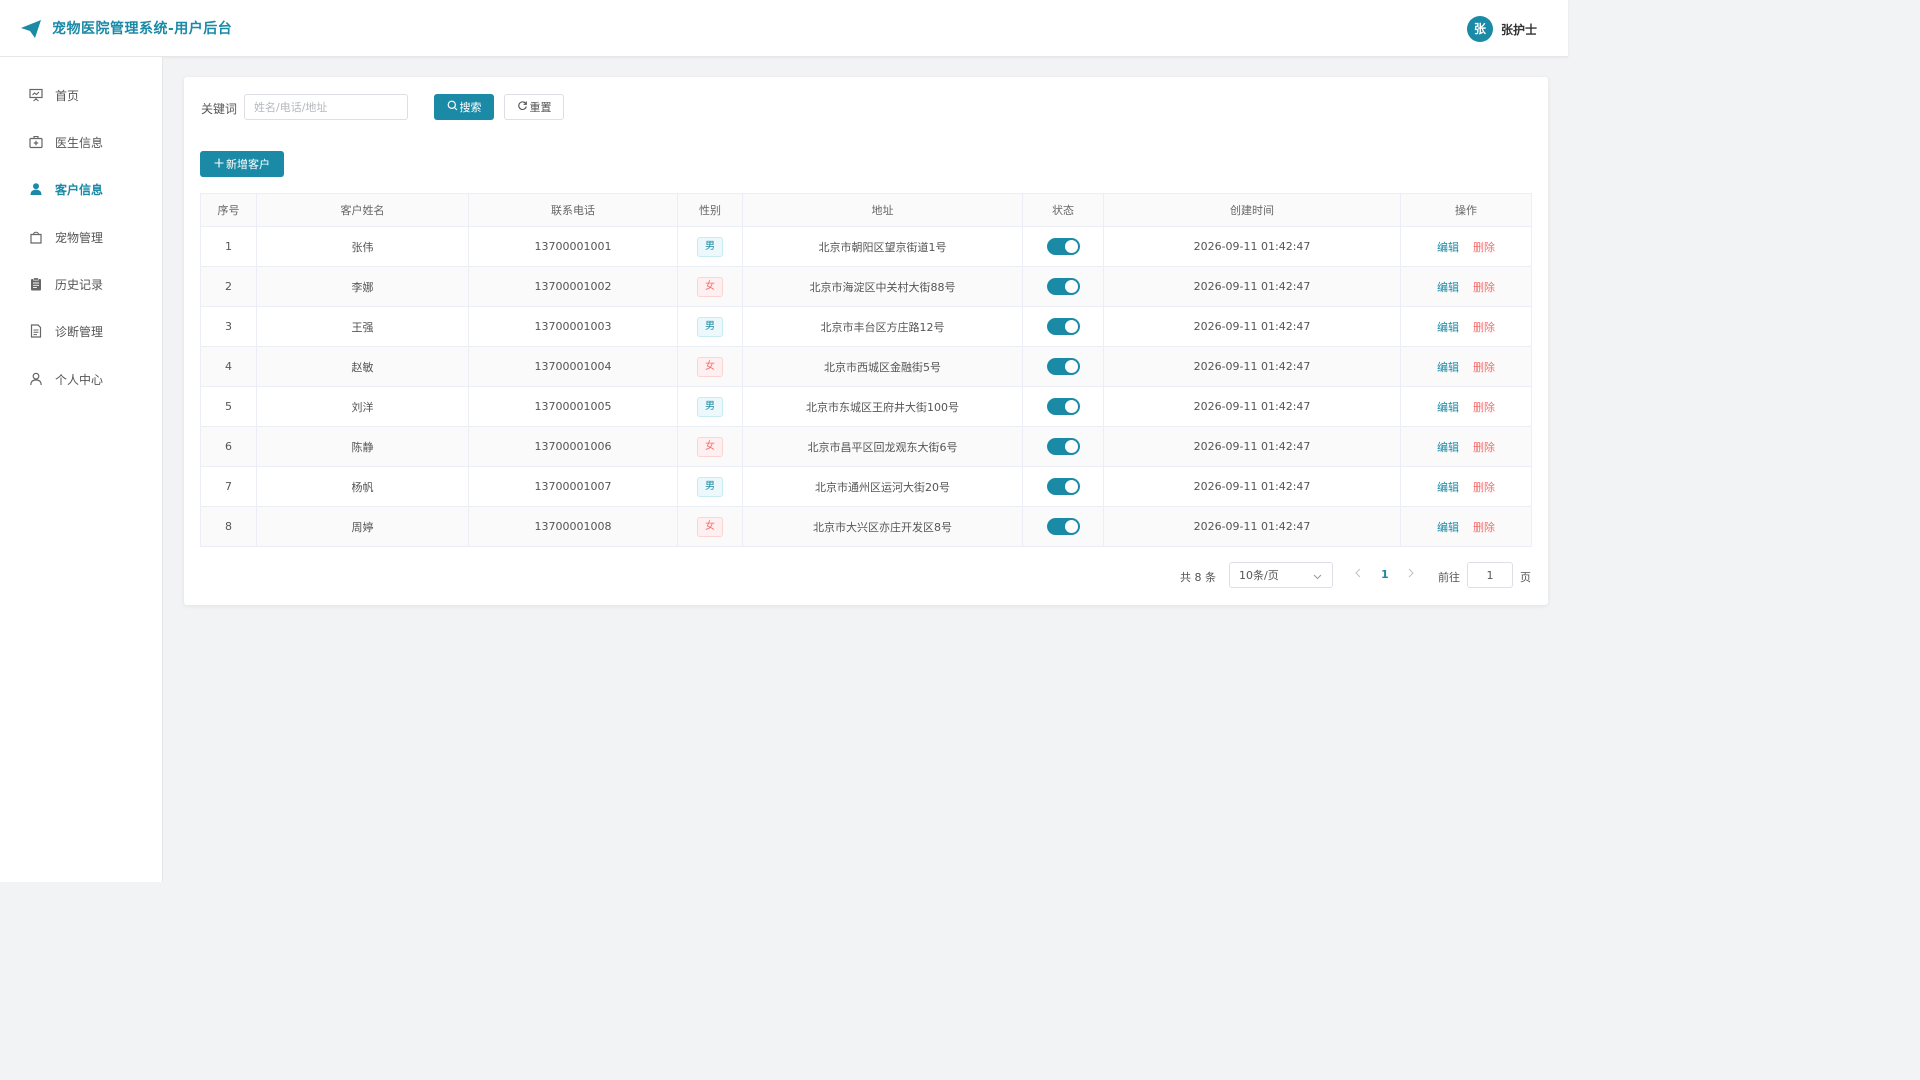 This screenshot has height=1080, width=1920. I want to click on sidebar-item-customers: 客户信息, so click(81, 189).